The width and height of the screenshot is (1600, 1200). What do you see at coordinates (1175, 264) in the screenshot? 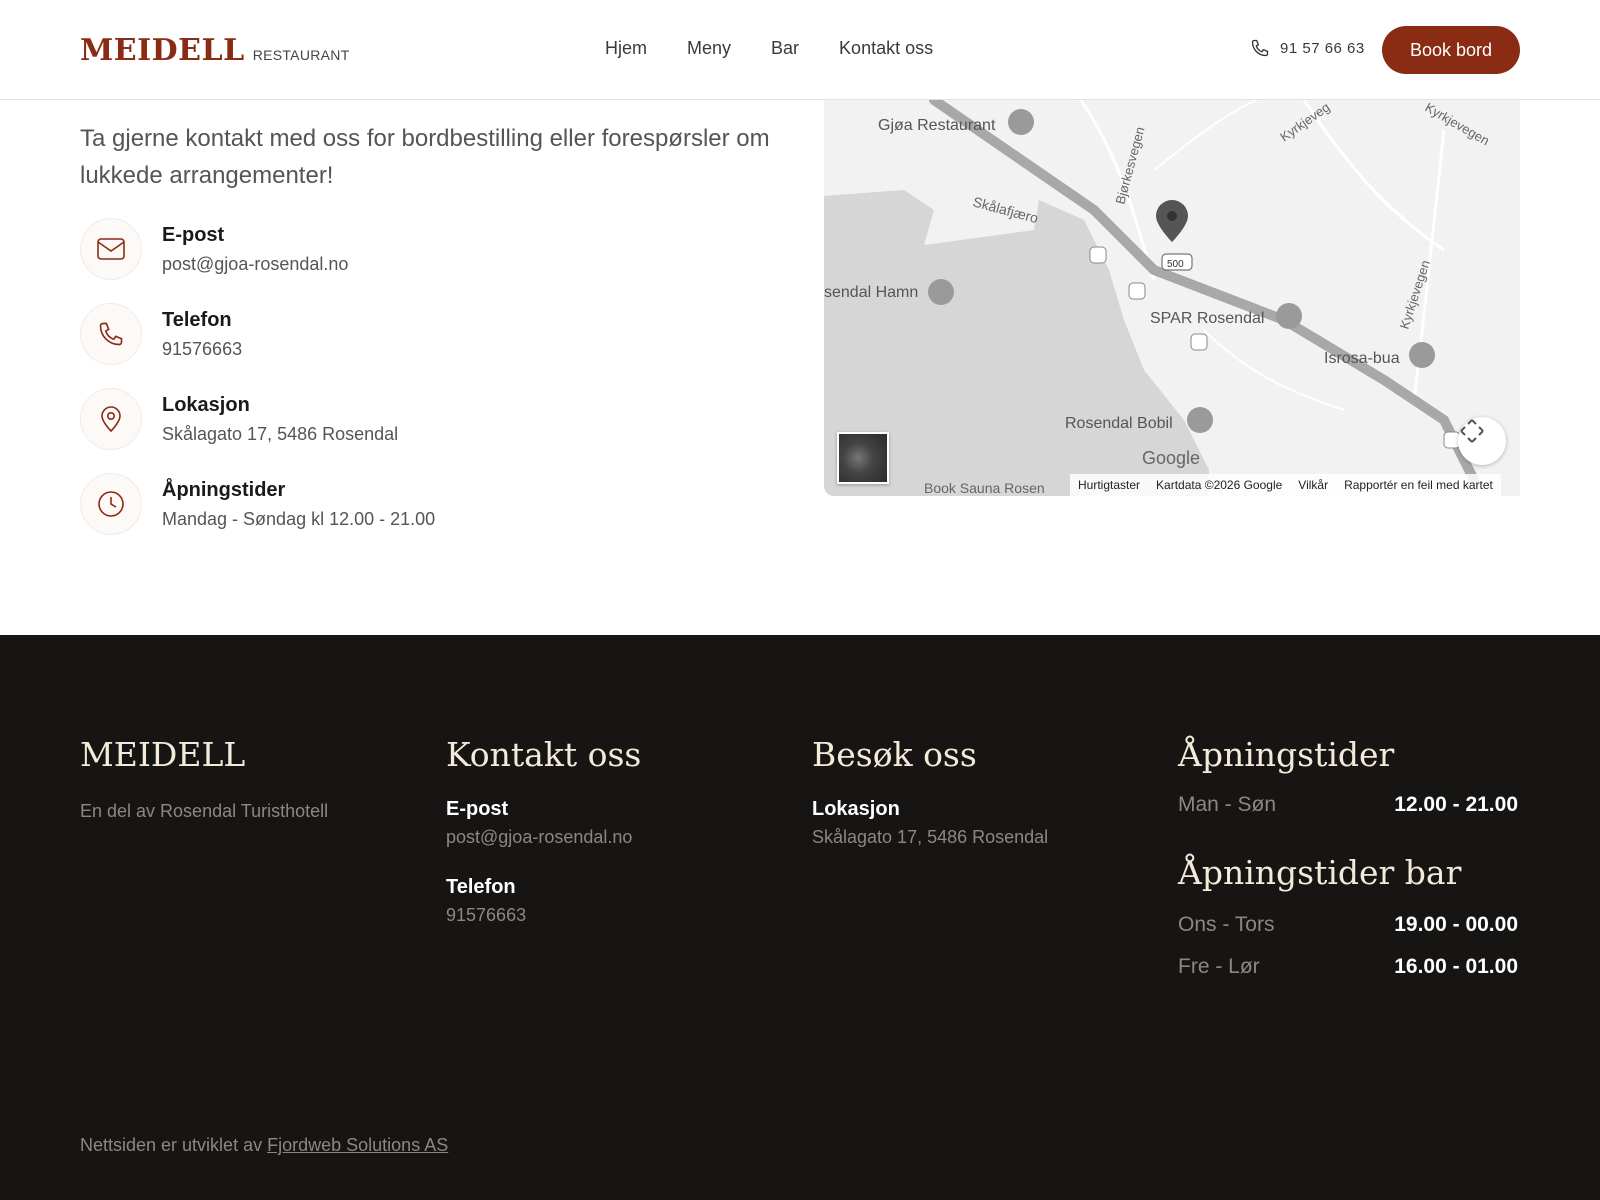
I see `map-road-shield-500: 500` at bounding box center [1175, 264].